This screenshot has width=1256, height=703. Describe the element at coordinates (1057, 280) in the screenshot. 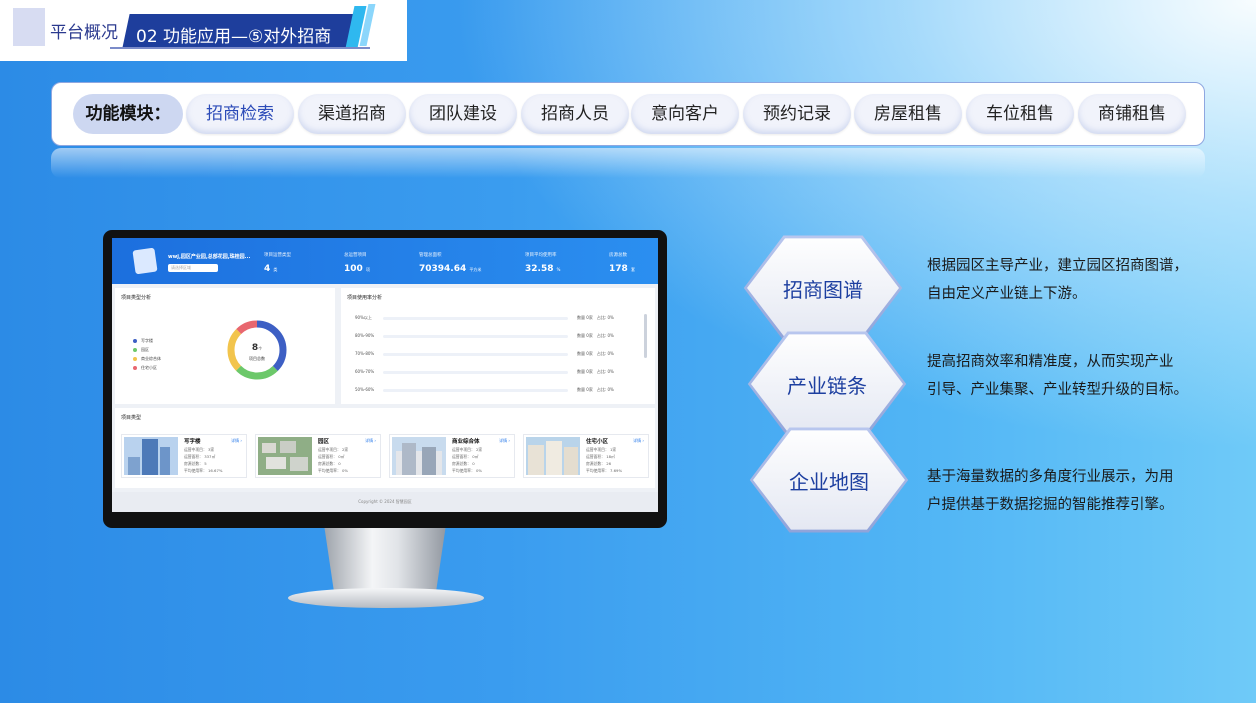

I see `feature-description: 根据园区主导产业，建立园区招商图谱， 自由定义产业链上下游。` at that location.